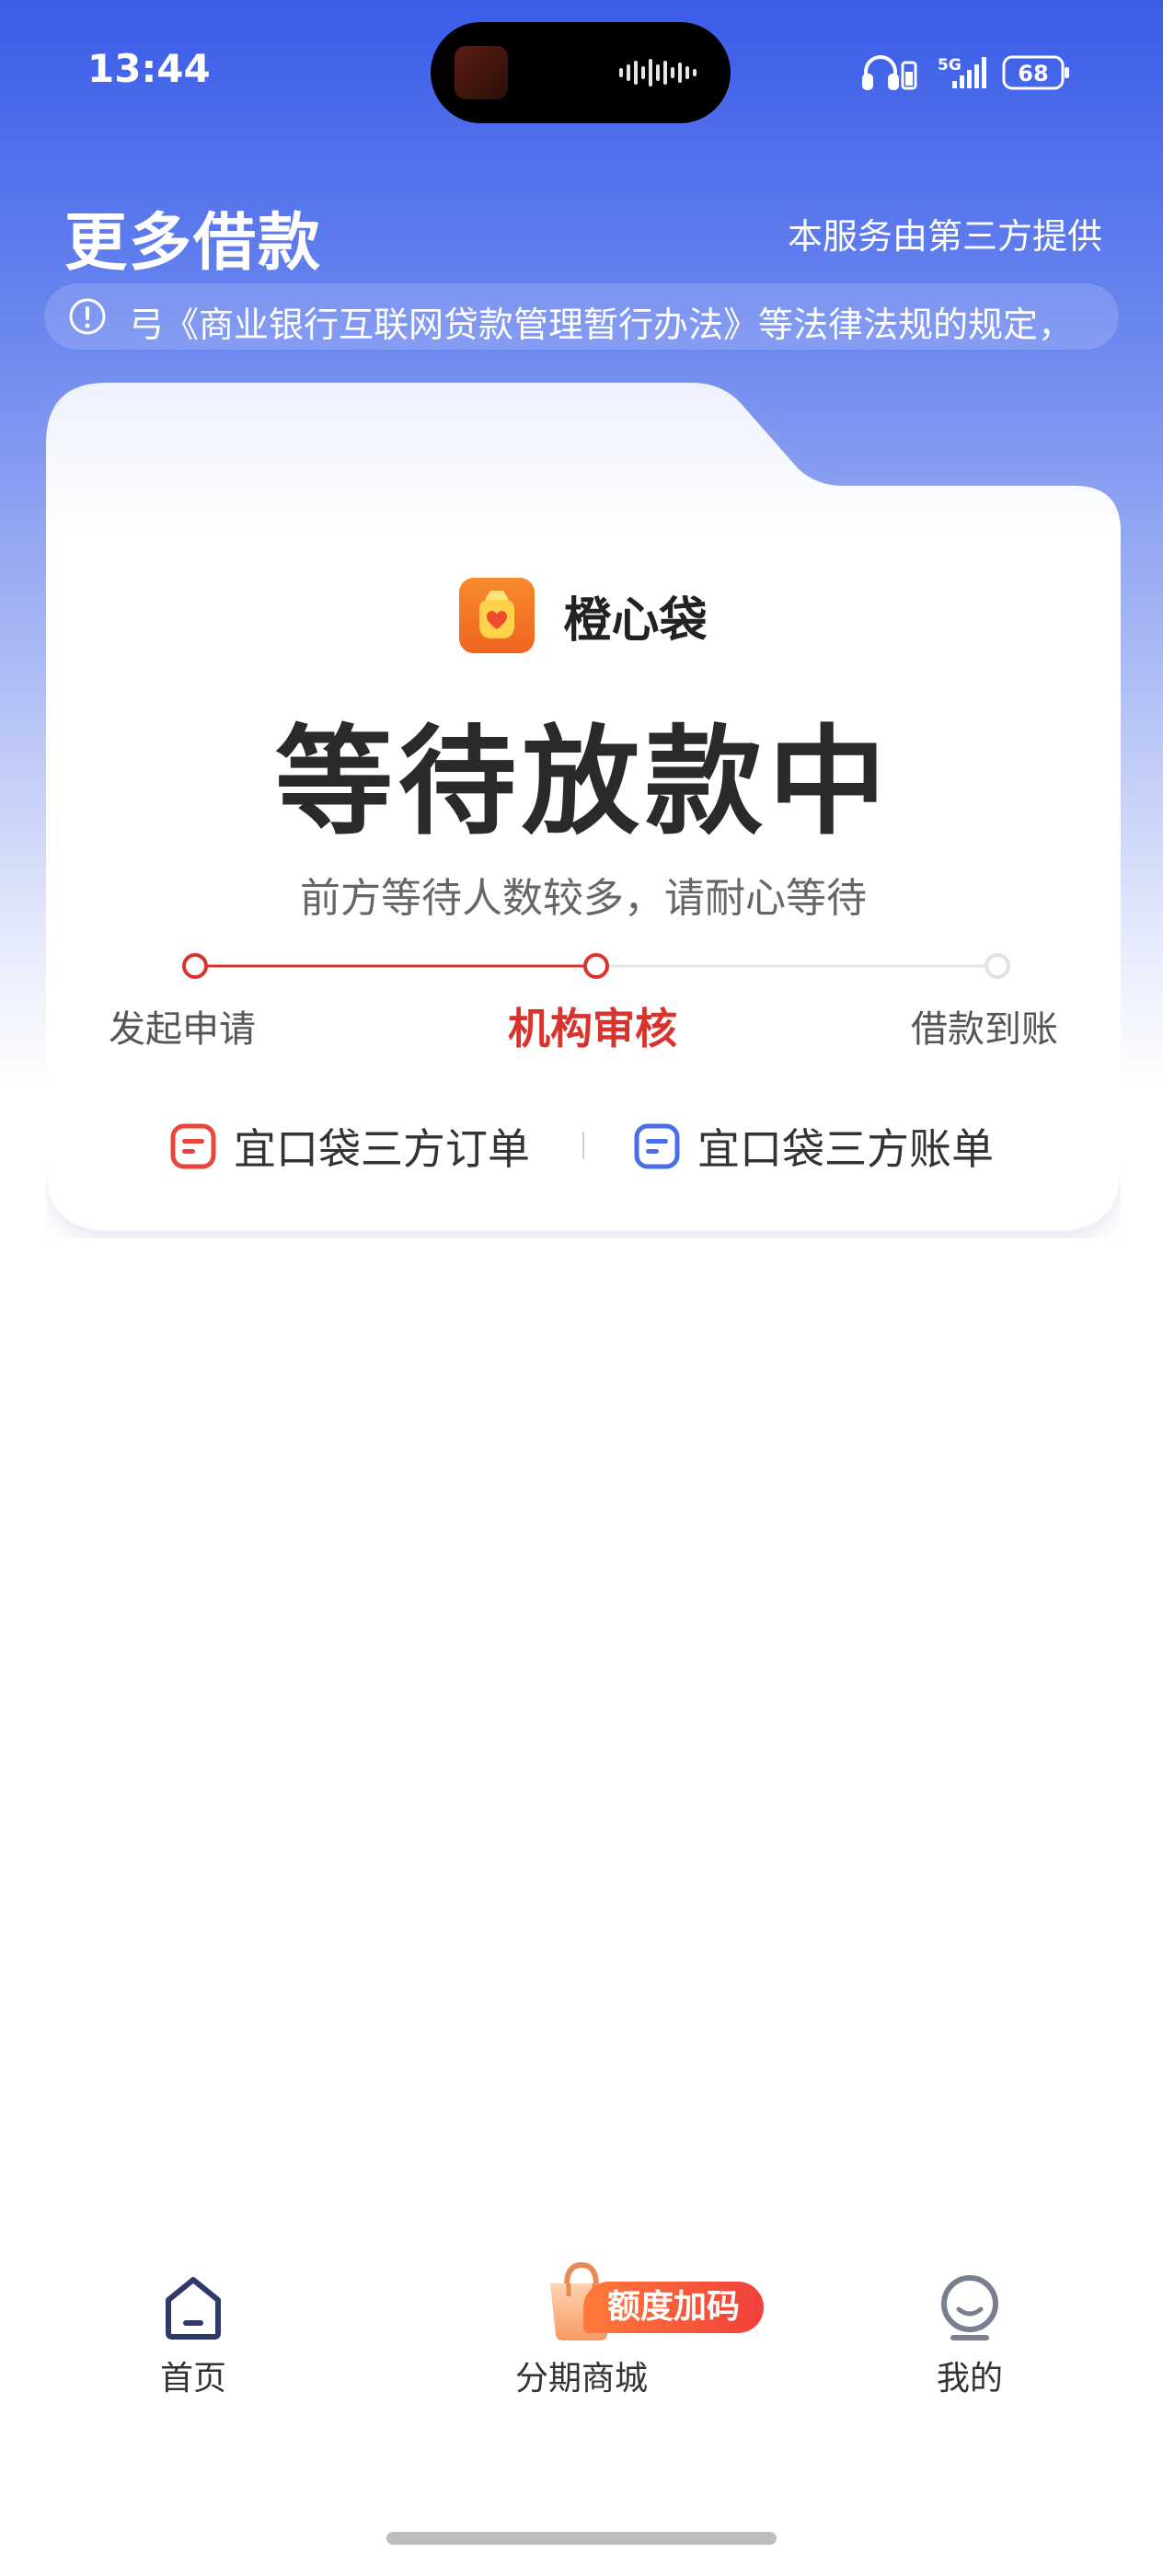  What do you see at coordinates (969, 2307) in the screenshot?
I see `profile-icon` at bounding box center [969, 2307].